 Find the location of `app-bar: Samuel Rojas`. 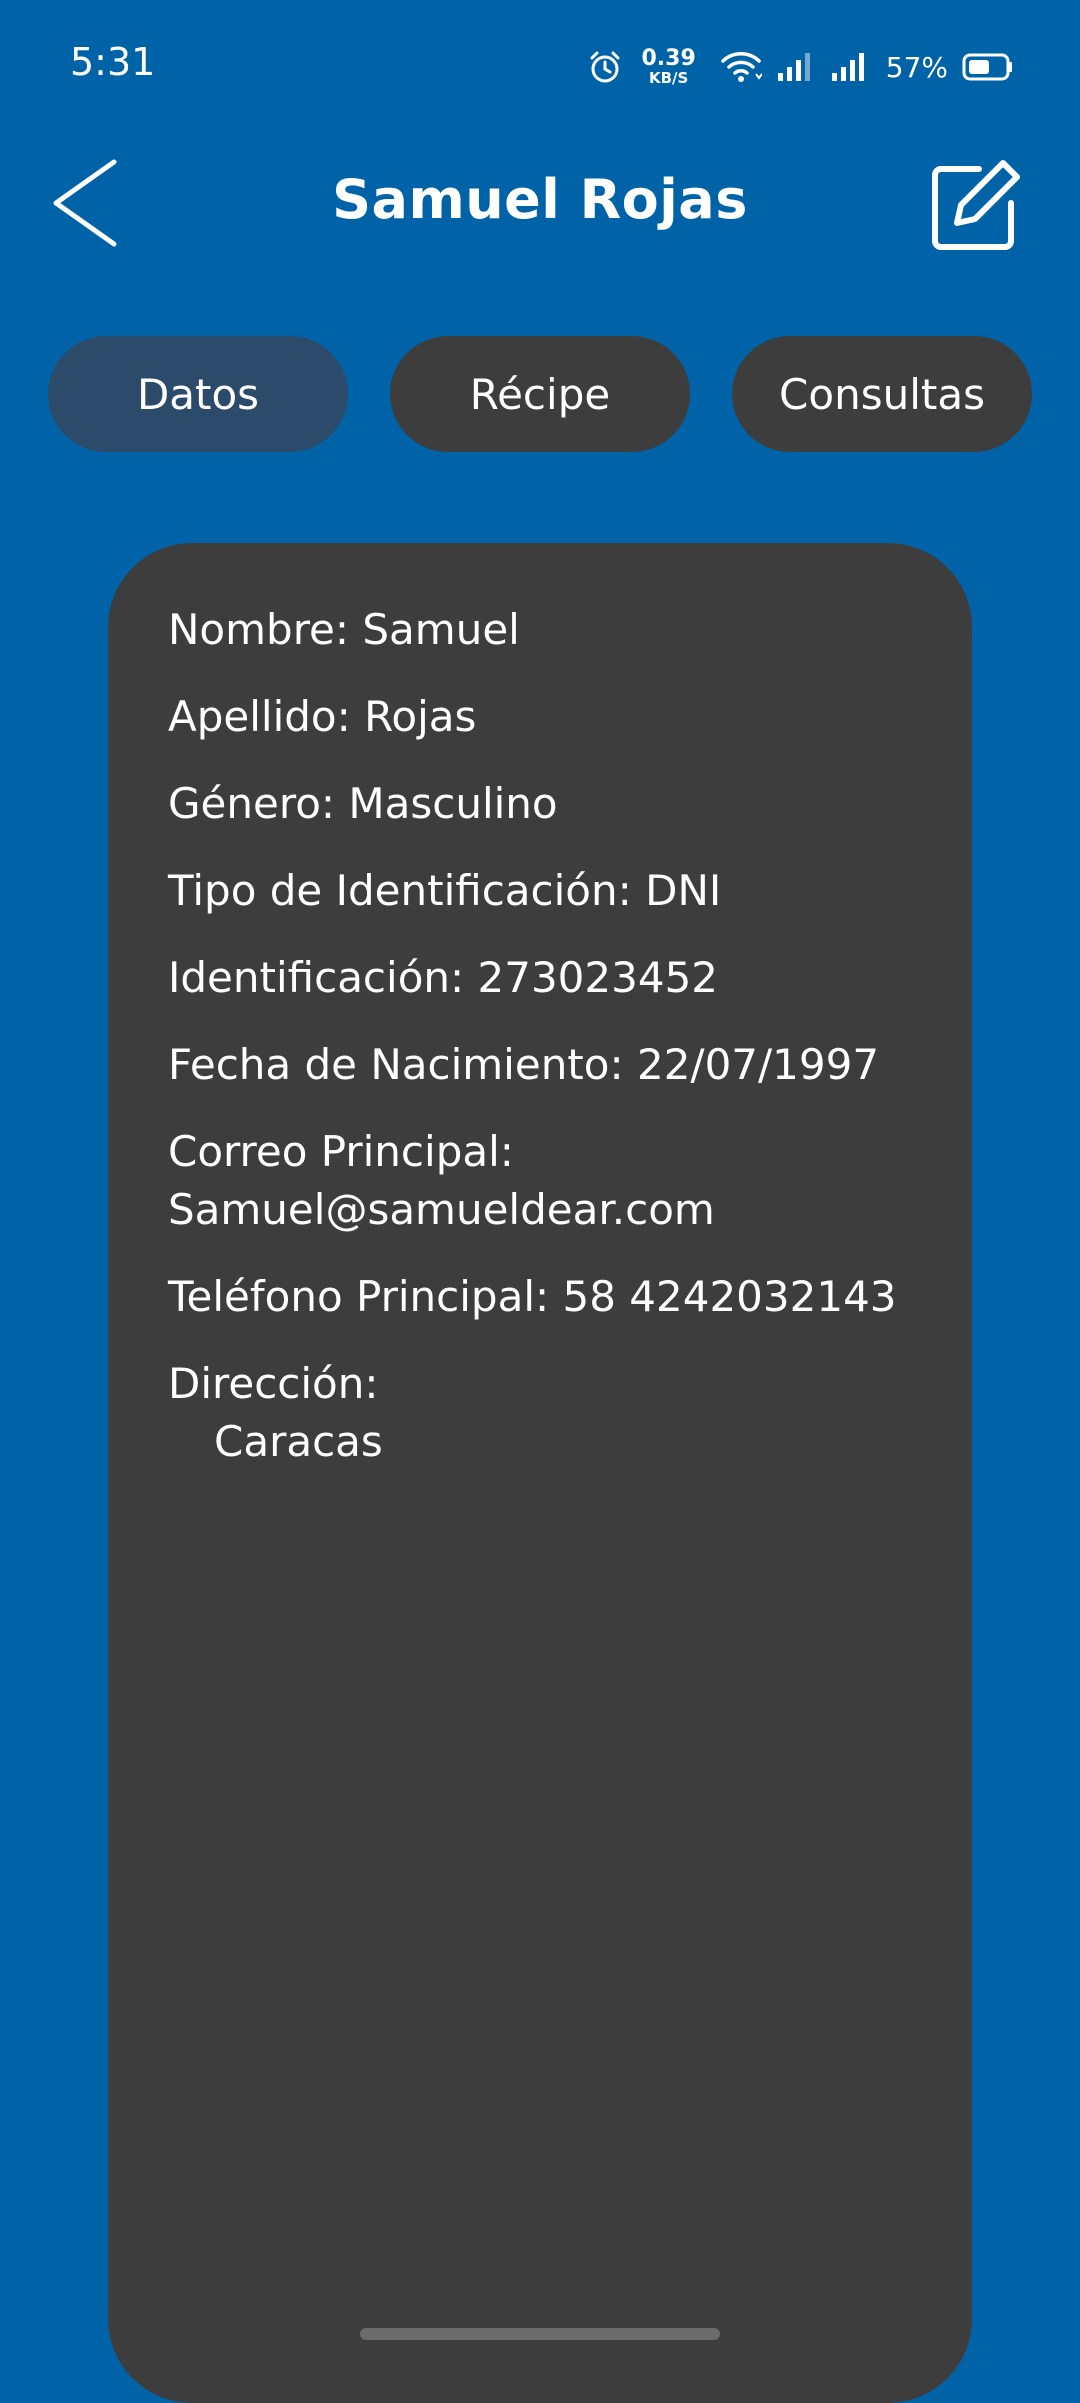

app-bar: Samuel Rojas is located at coordinates (540, 207).